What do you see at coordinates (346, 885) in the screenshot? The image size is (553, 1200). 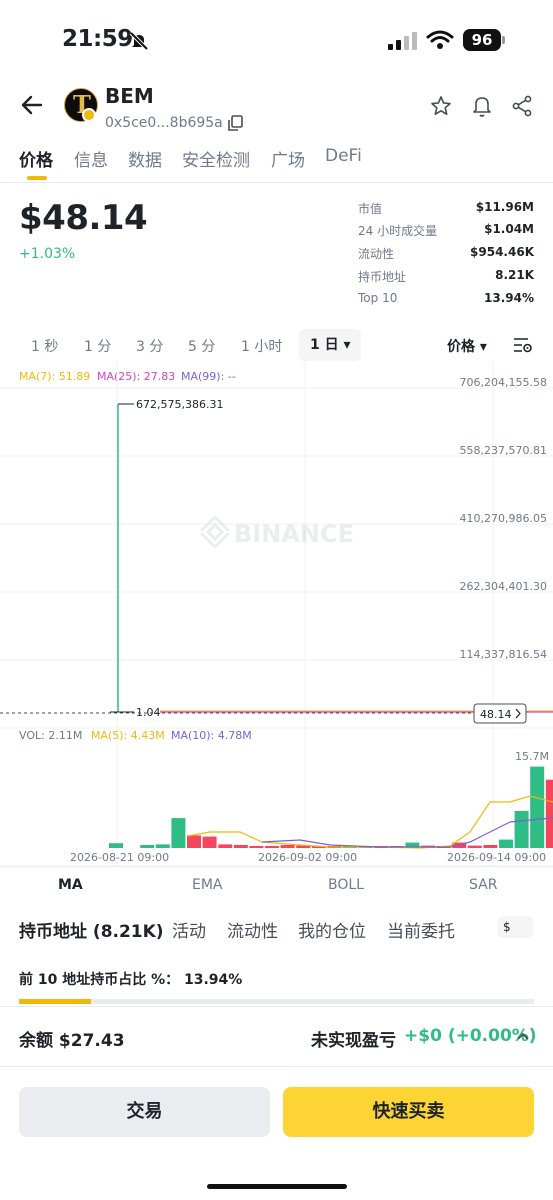 I see `indicator-tab-boll: BOLL` at bounding box center [346, 885].